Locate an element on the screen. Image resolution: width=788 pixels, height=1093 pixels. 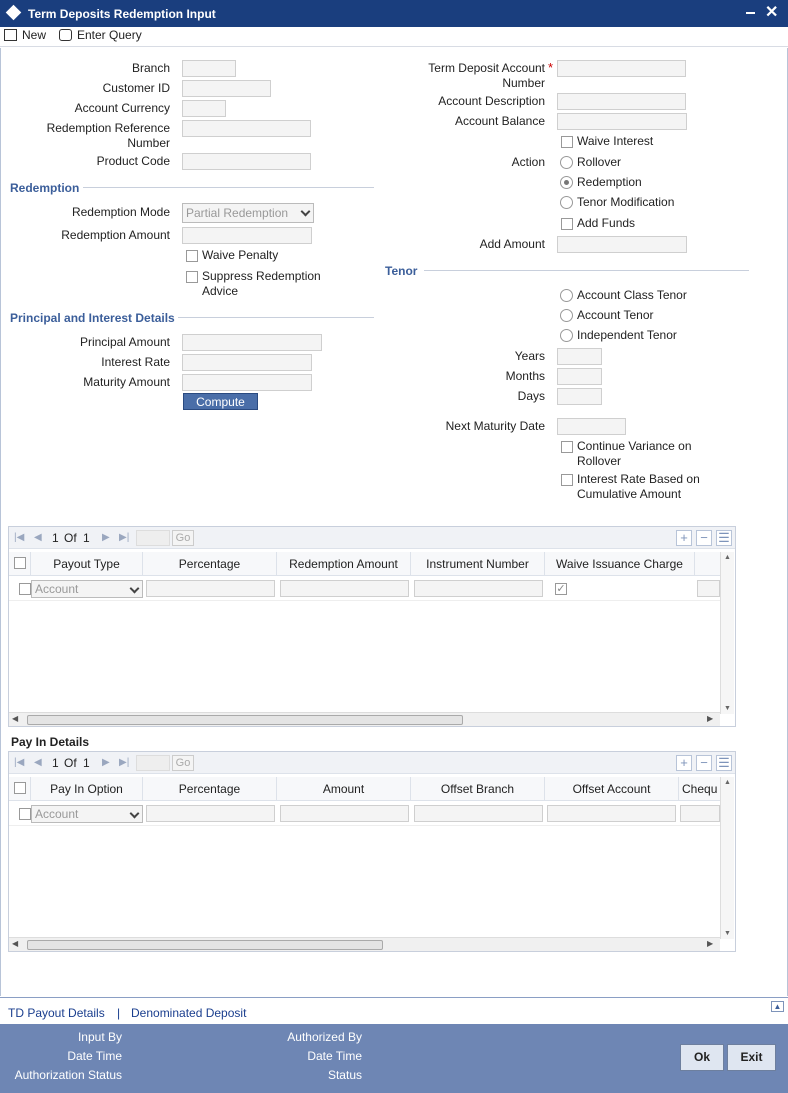
account-balance-input is located at coordinates (622, 121).